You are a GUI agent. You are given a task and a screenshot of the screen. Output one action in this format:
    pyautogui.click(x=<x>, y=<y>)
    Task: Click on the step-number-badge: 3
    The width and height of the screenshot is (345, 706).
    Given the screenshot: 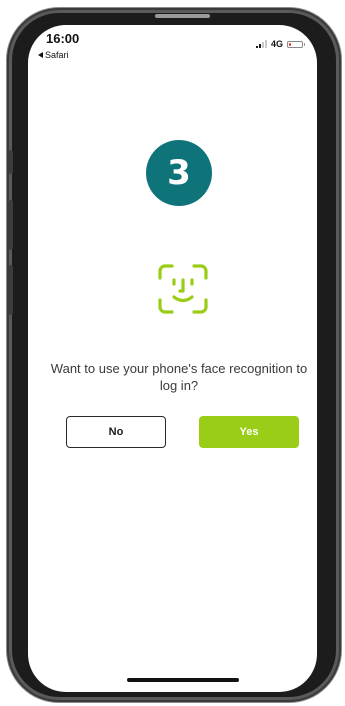 What is the action you would take?
    pyautogui.click(x=179, y=173)
    